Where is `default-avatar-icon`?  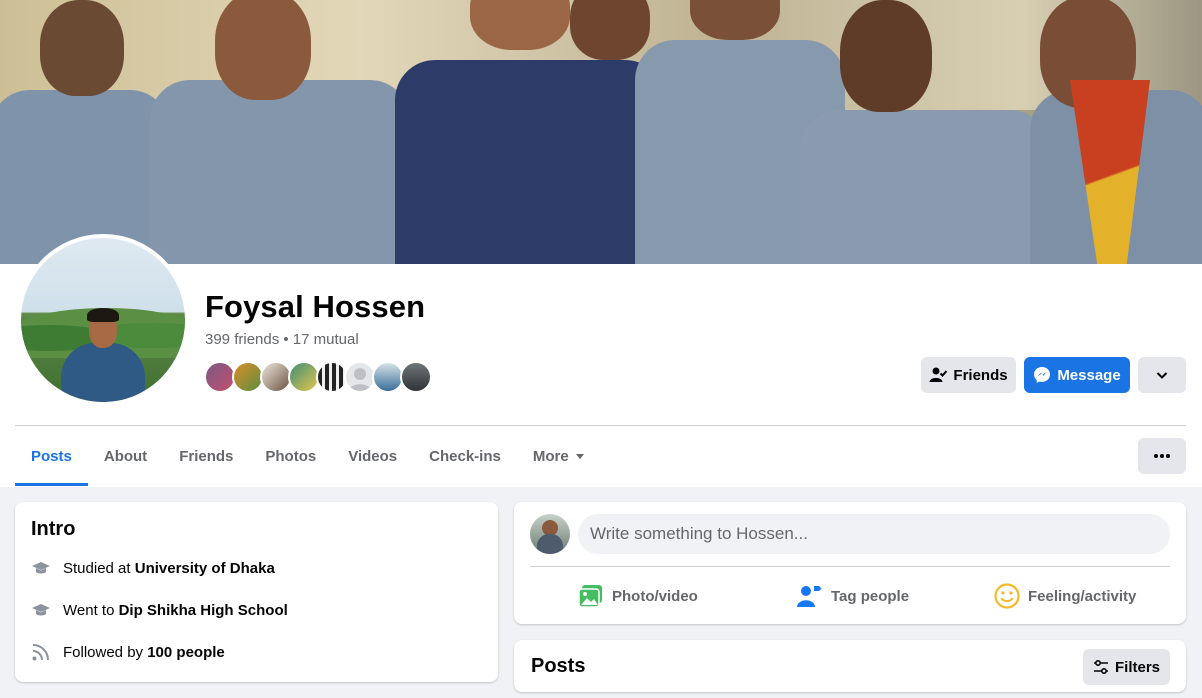 default-avatar-icon is located at coordinates (360, 379).